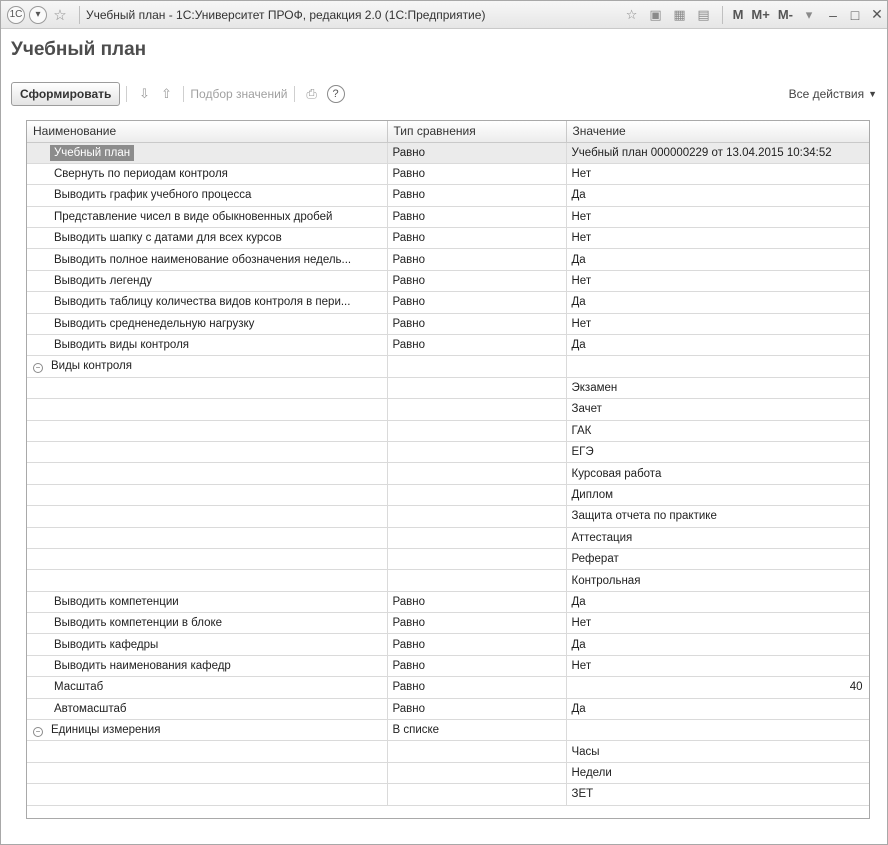 The height and width of the screenshot is (845, 888). I want to click on cell-name: Выводить наименования кафедр, so click(207, 666).